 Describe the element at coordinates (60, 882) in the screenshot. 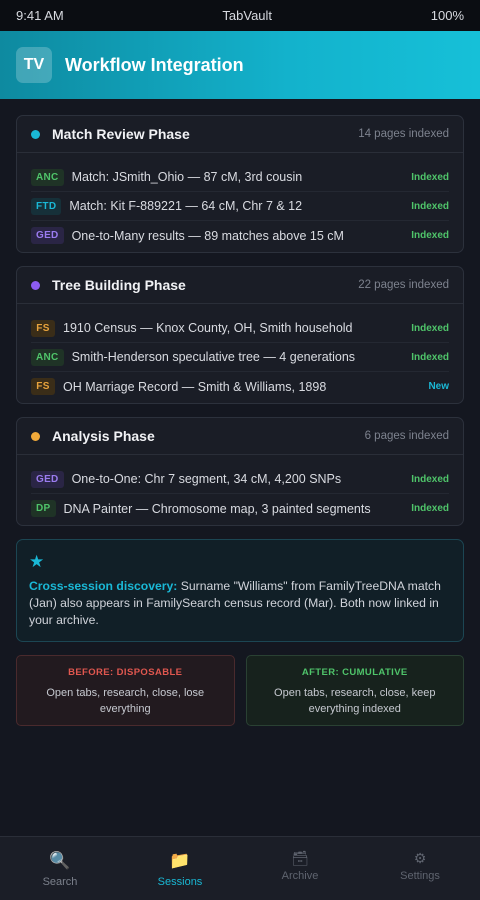

I see `tab-label: Search` at that location.